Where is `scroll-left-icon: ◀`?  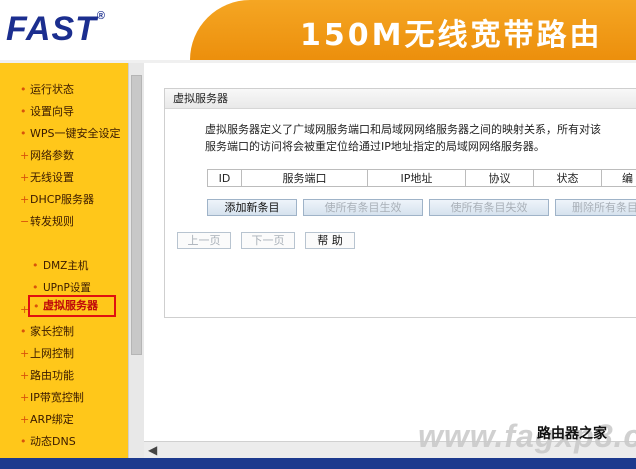 scroll-left-icon: ◀ is located at coordinates (152, 450).